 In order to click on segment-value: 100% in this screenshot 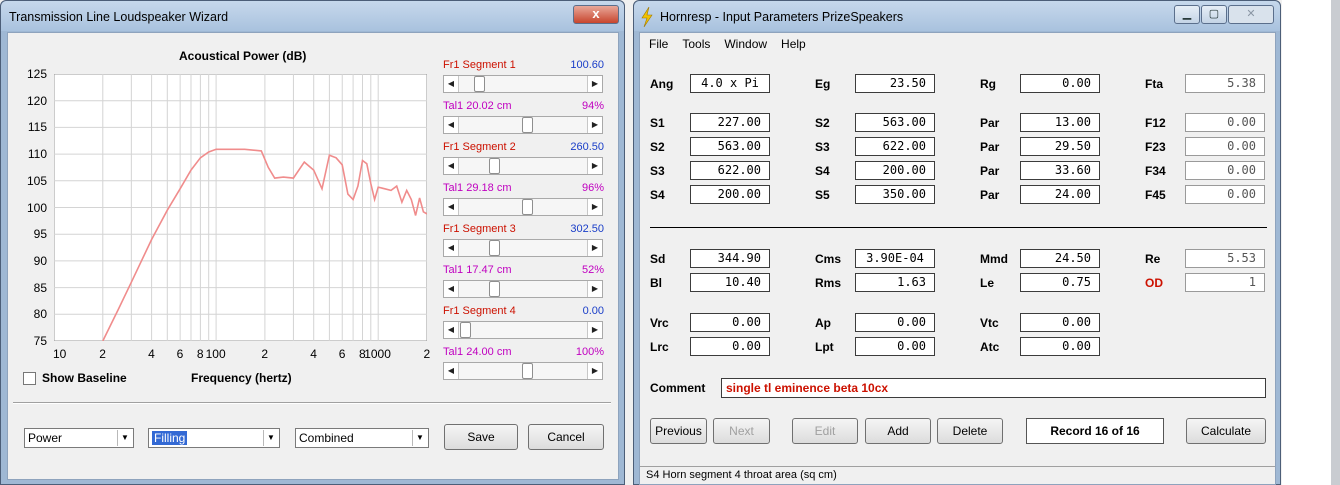, I will do `click(589, 352)`.